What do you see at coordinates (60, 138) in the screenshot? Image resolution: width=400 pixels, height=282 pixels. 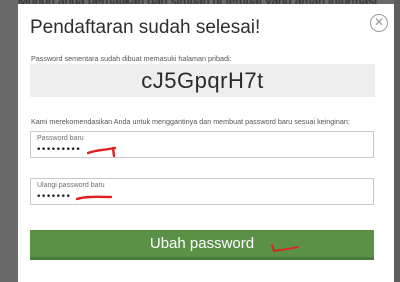 I see `new-password-label: Password baru` at bounding box center [60, 138].